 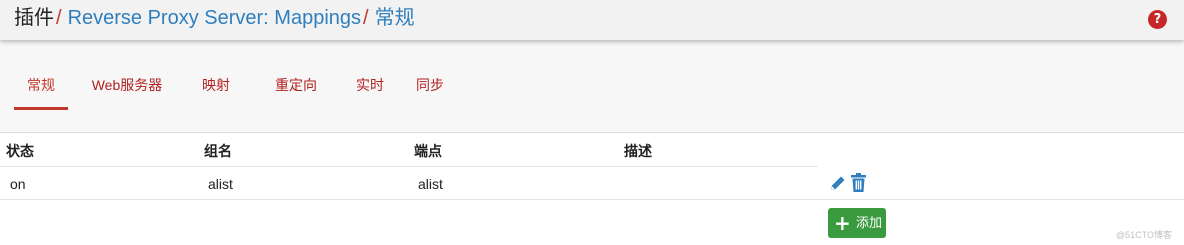 I want to click on breadcrumb-root: 插件, so click(x=34, y=18).